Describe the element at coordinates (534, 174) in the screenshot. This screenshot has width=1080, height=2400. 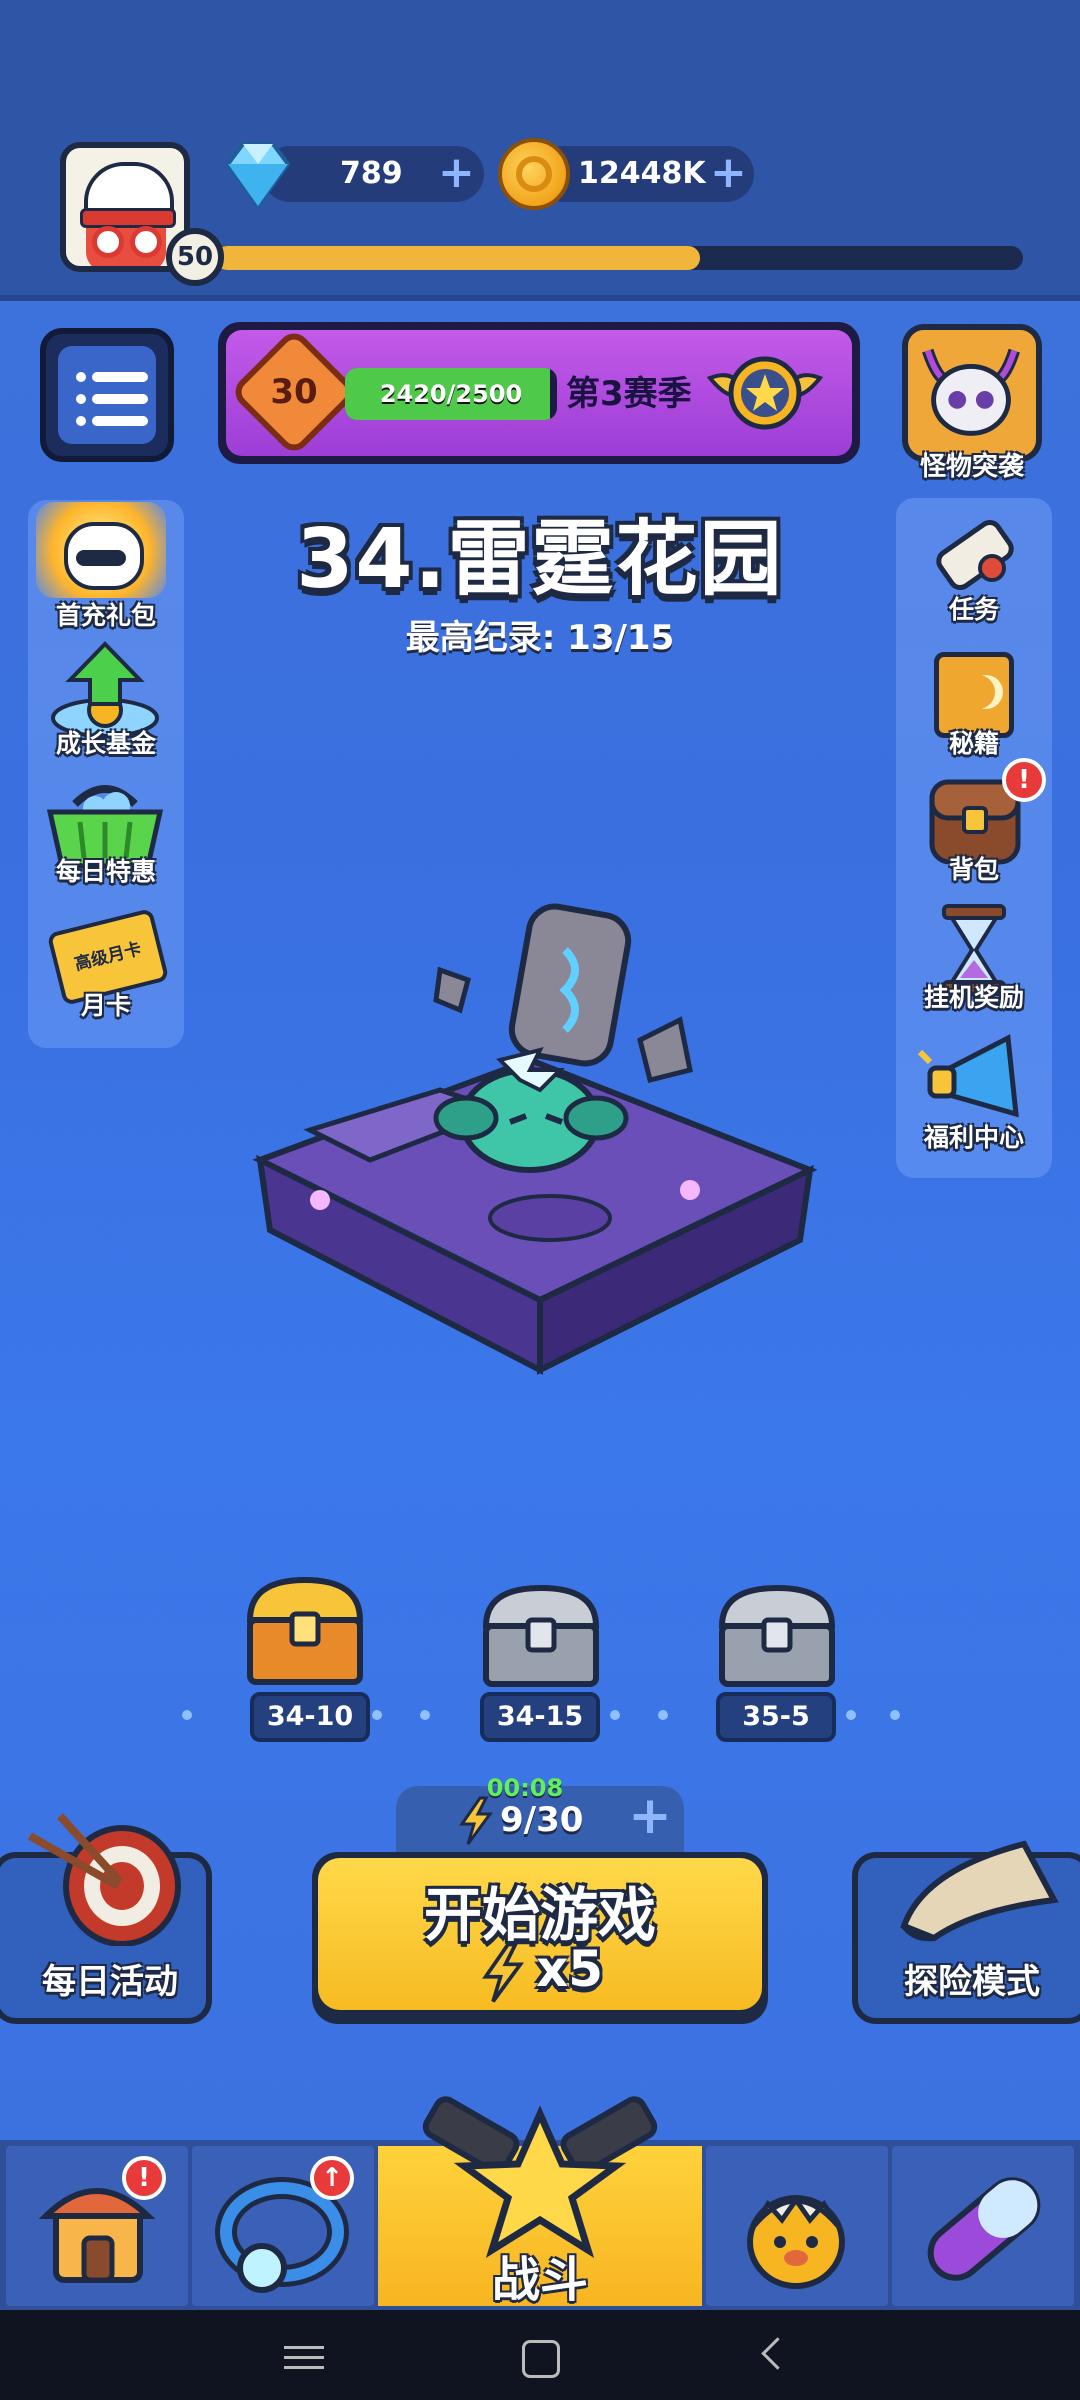
I see `gold-coin-icon` at that location.